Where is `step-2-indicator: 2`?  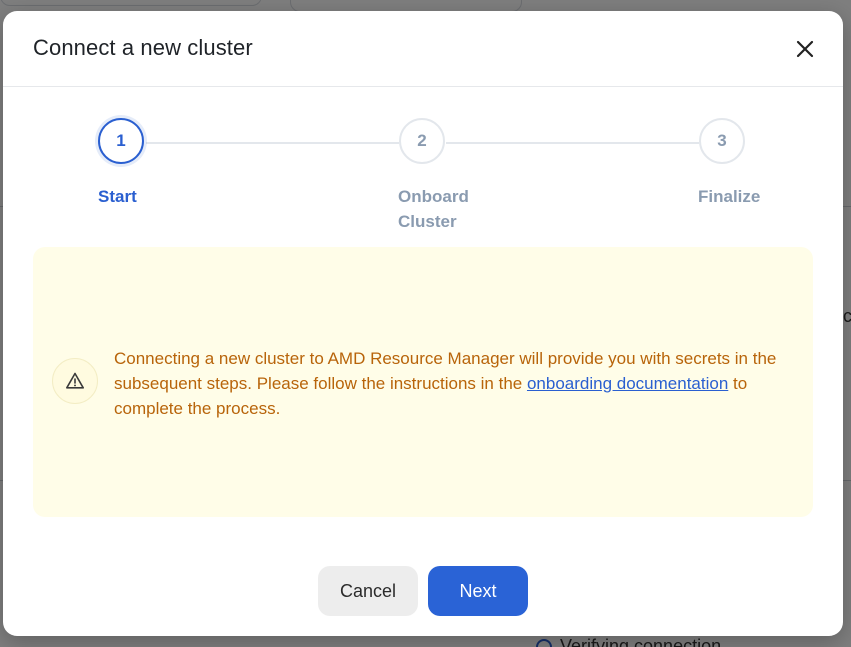
step-2-indicator: 2 is located at coordinates (422, 141).